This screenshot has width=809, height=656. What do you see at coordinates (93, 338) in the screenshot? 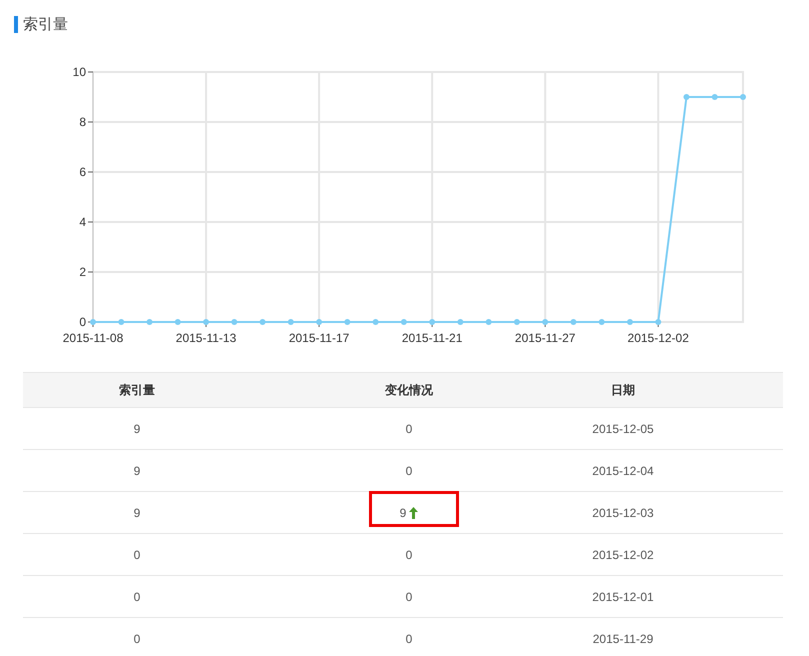
I see `axis-label: 2015-11-08` at bounding box center [93, 338].